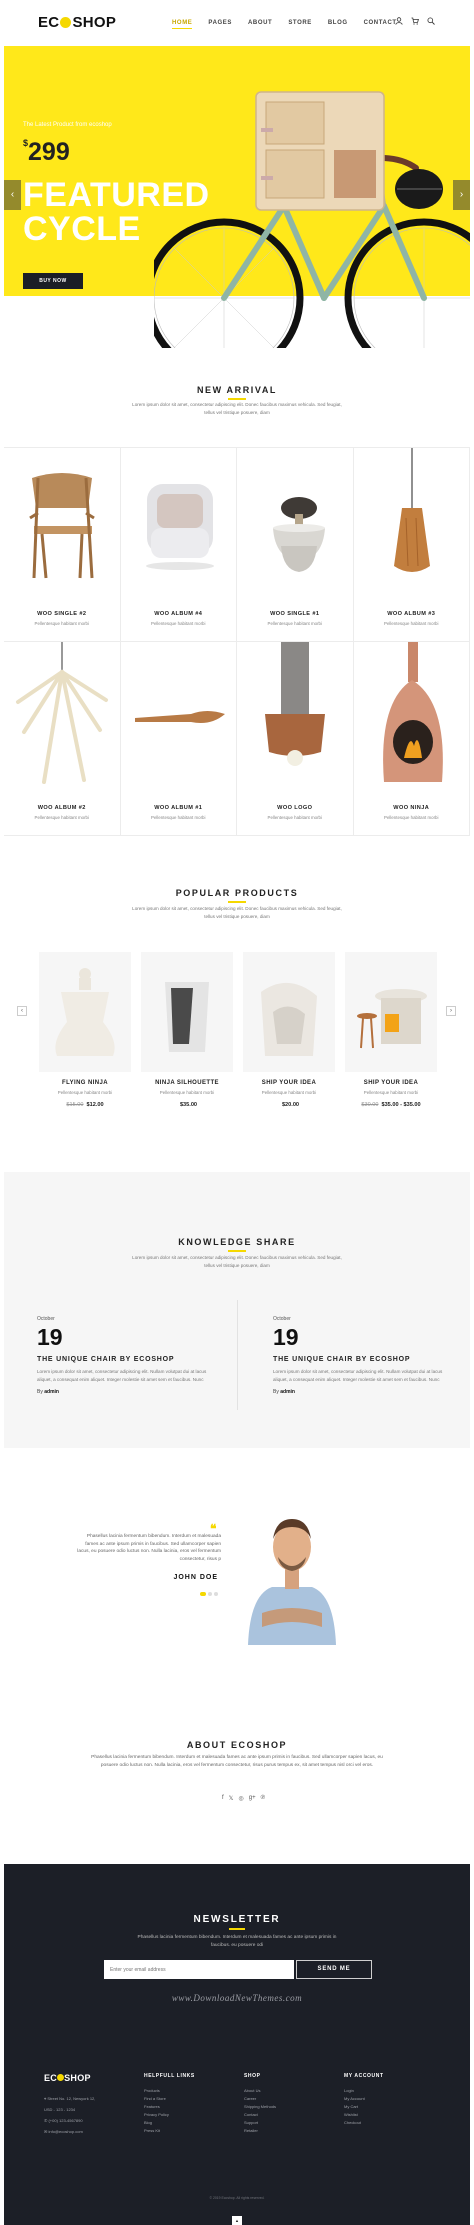 This screenshot has width=474, height=2225. I want to click on footer-link: Retailer, so click(260, 2131).